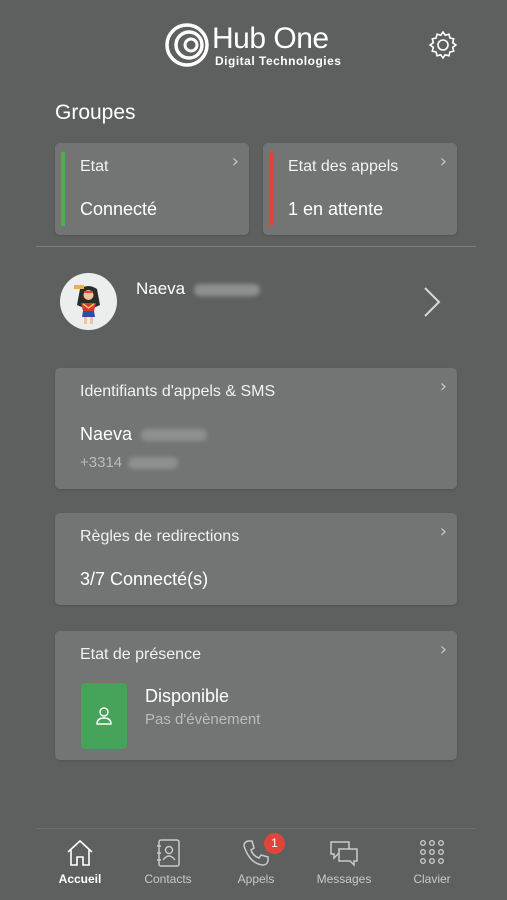  What do you see at coordinates (187, 45) in the screenshot?
I see `logo-mark-icon` at bounding box center [187, 45].